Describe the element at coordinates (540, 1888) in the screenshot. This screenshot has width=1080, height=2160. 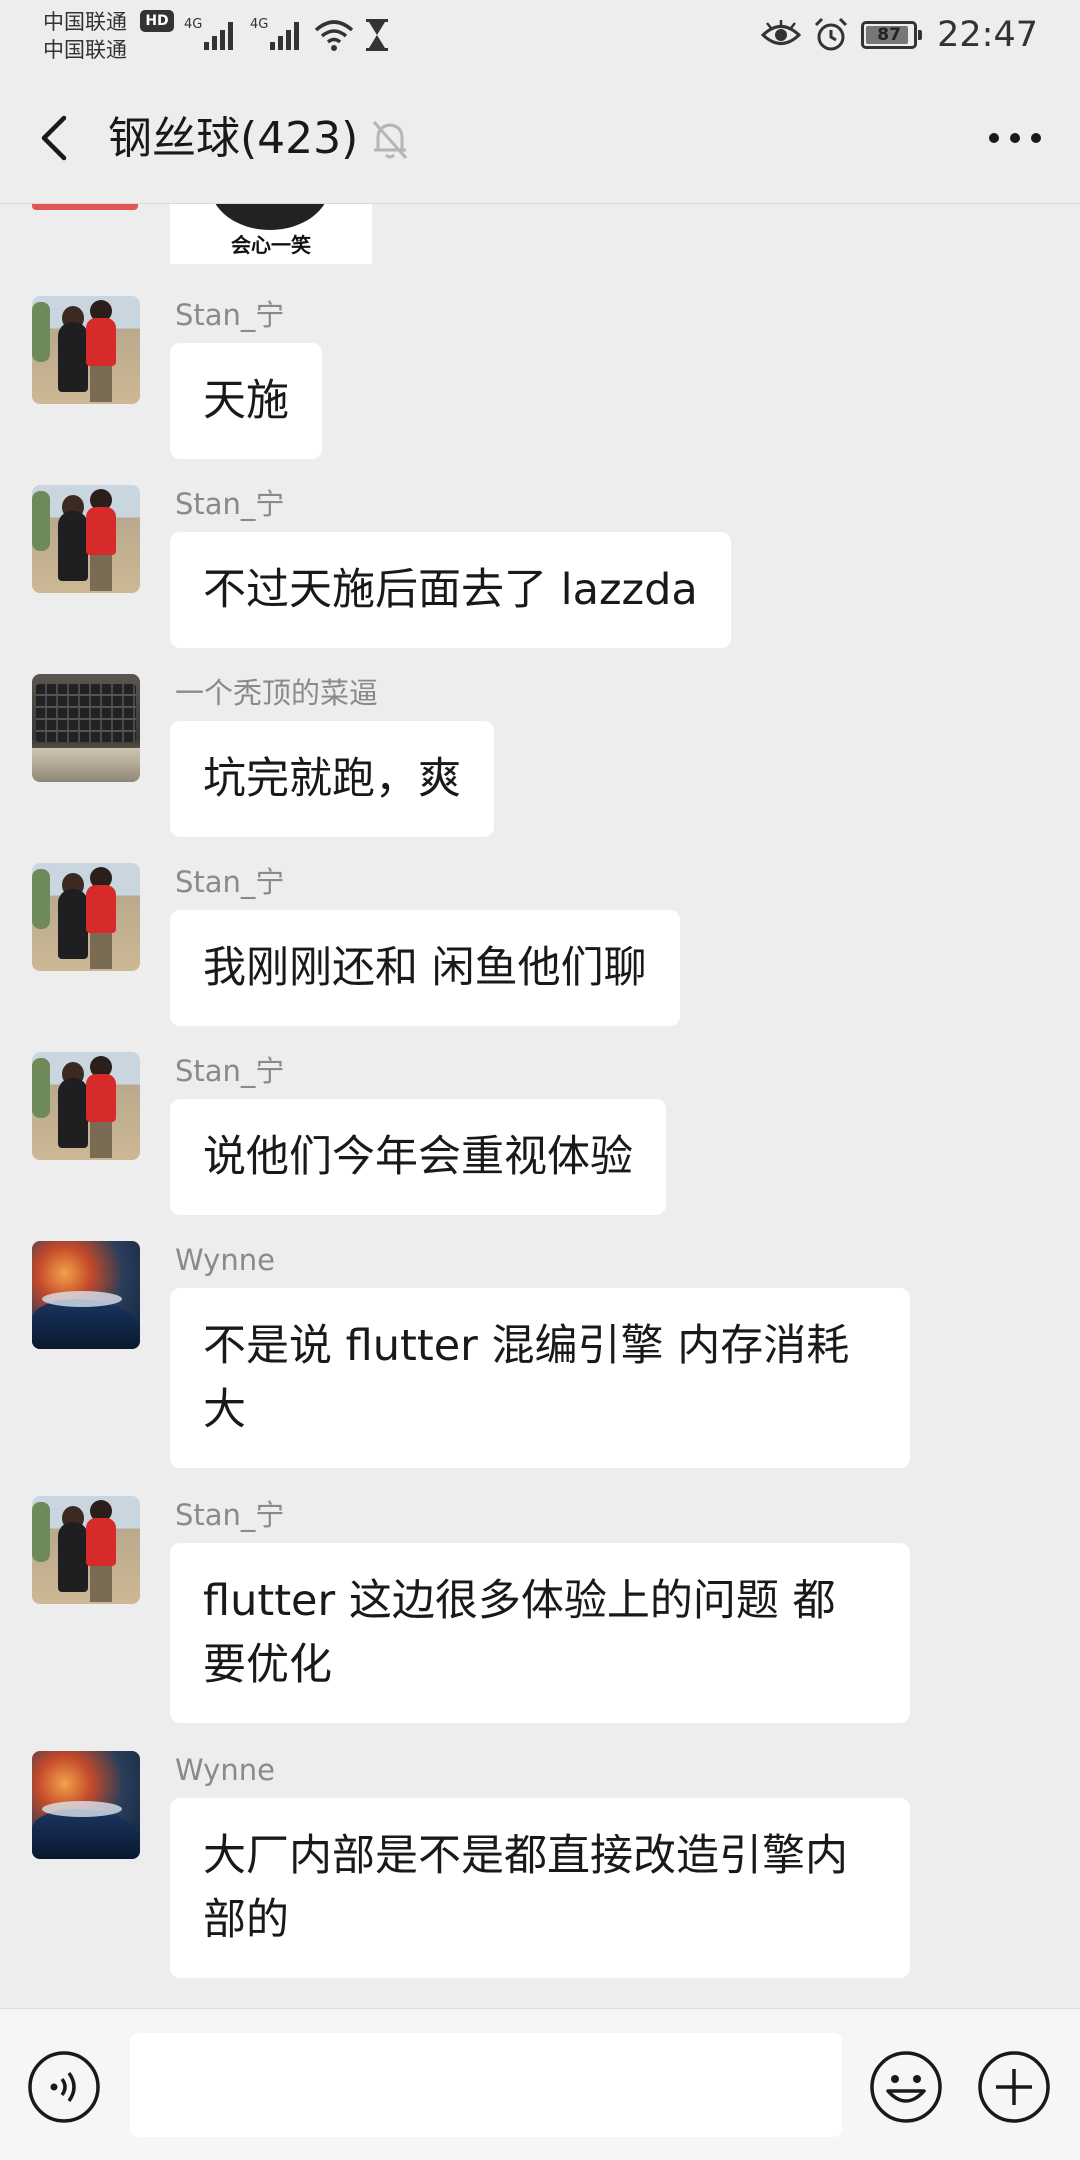
I see `message-bubble: 大厂内部是不是都直接改造引擎内部的` at that location.